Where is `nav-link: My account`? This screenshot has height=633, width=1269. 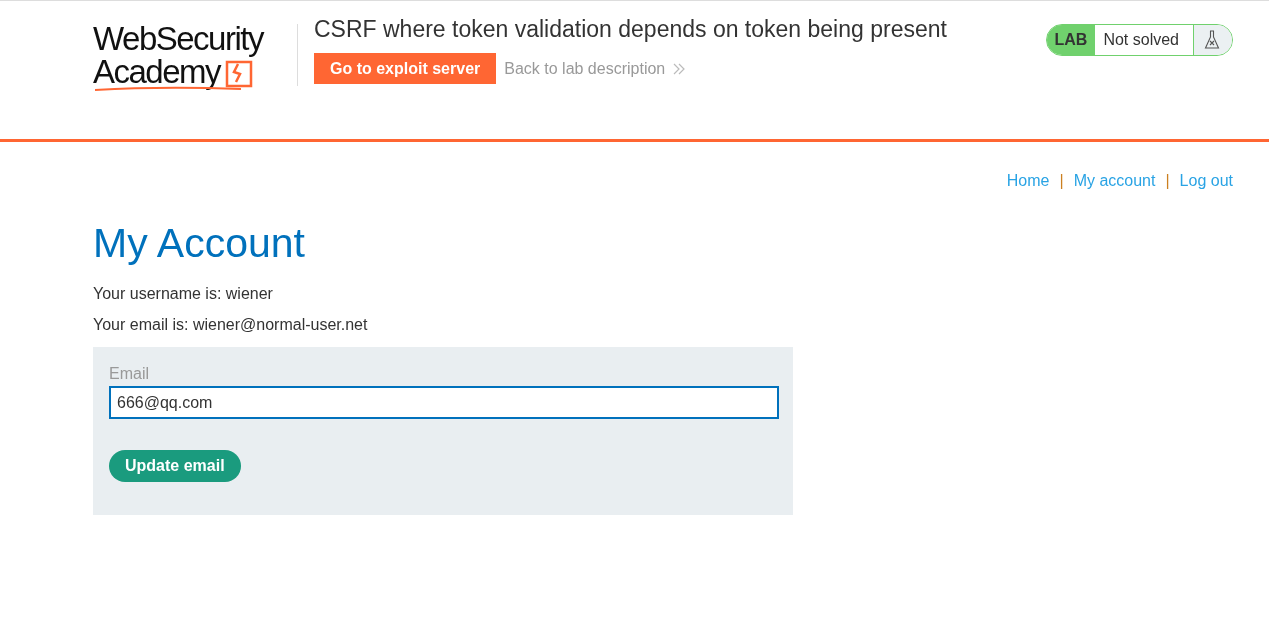 nav-link: My account is located at coordinates (1114, 181).